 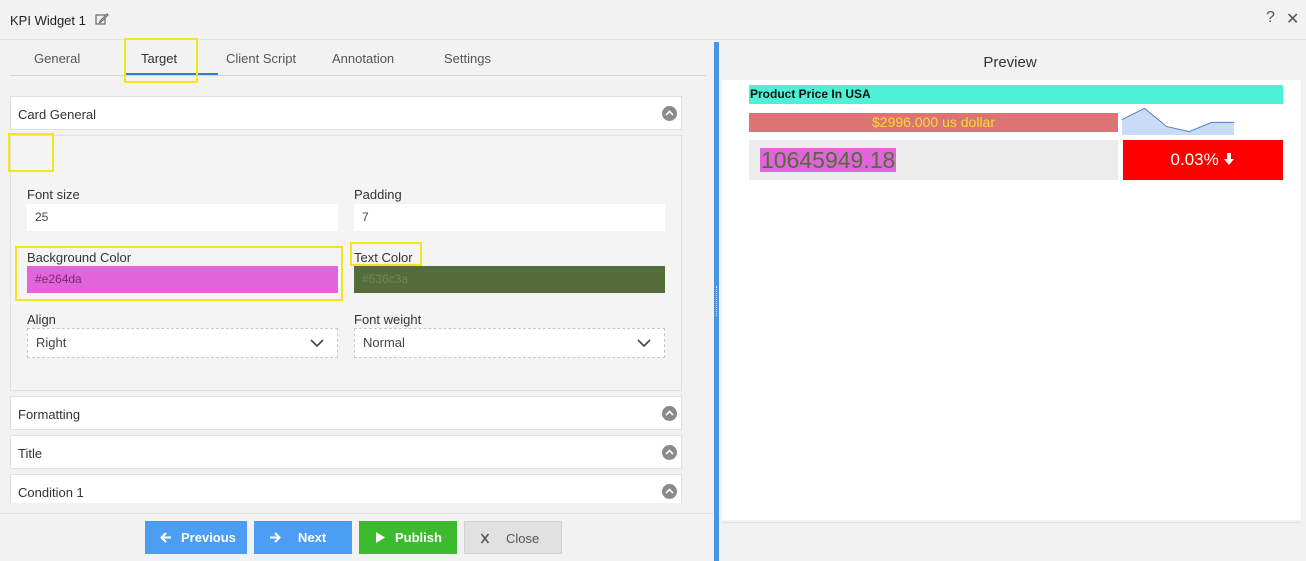 What do you see at coordinates (346, 113) in the screenshot?
I see `section-card-general: Card General` at bounding box center [346, 113].